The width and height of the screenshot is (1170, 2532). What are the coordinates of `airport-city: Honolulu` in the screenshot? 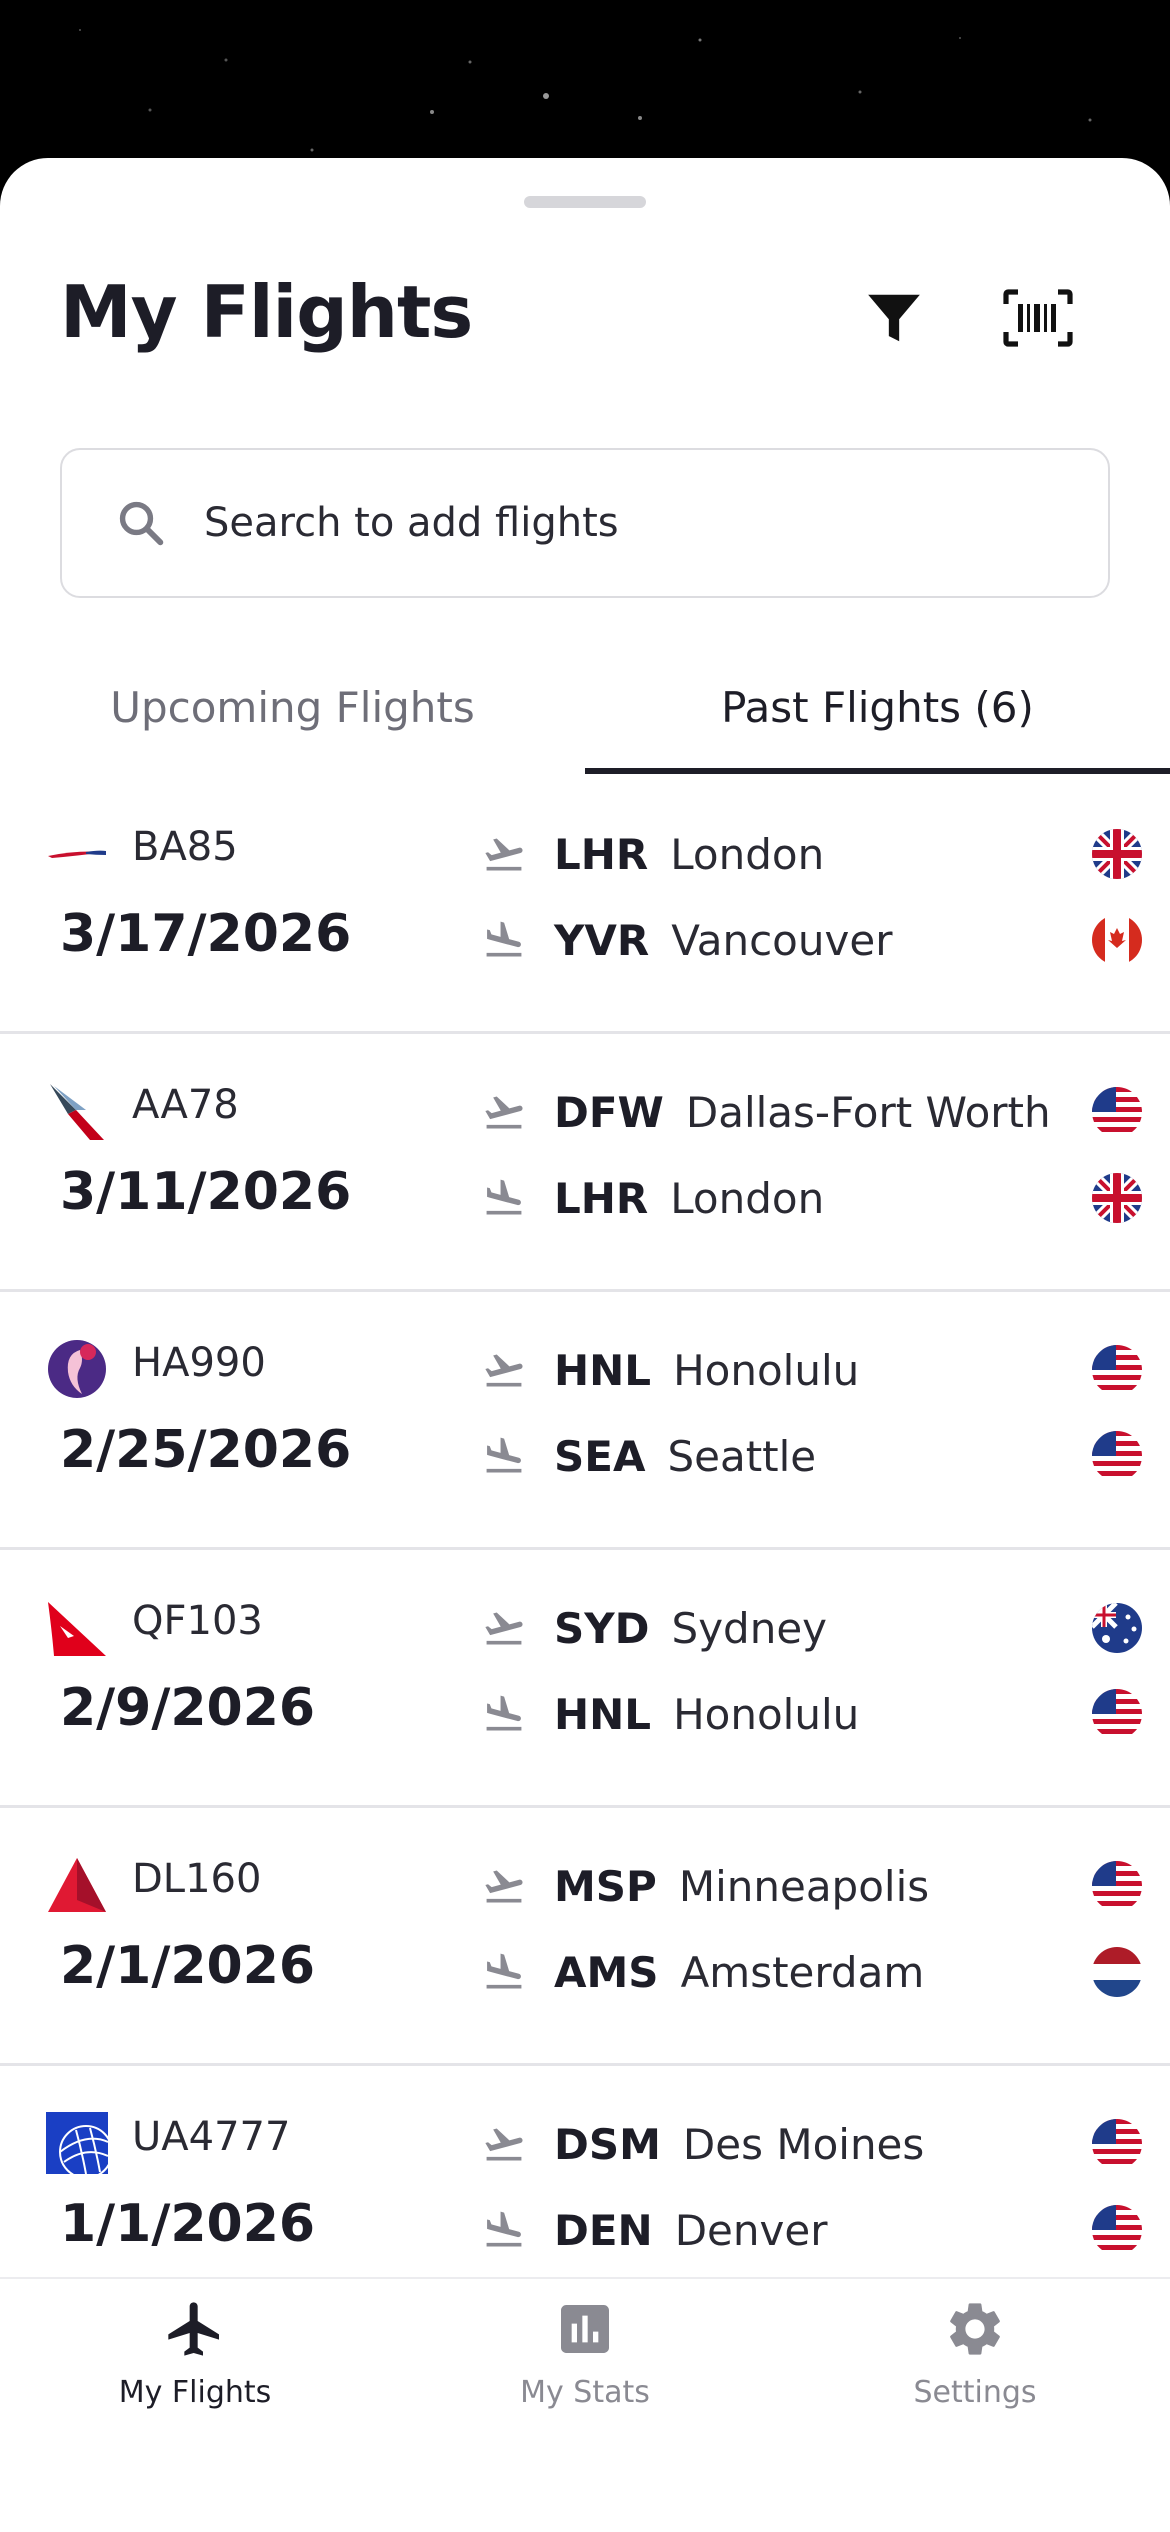 It's located at (766, 1714).